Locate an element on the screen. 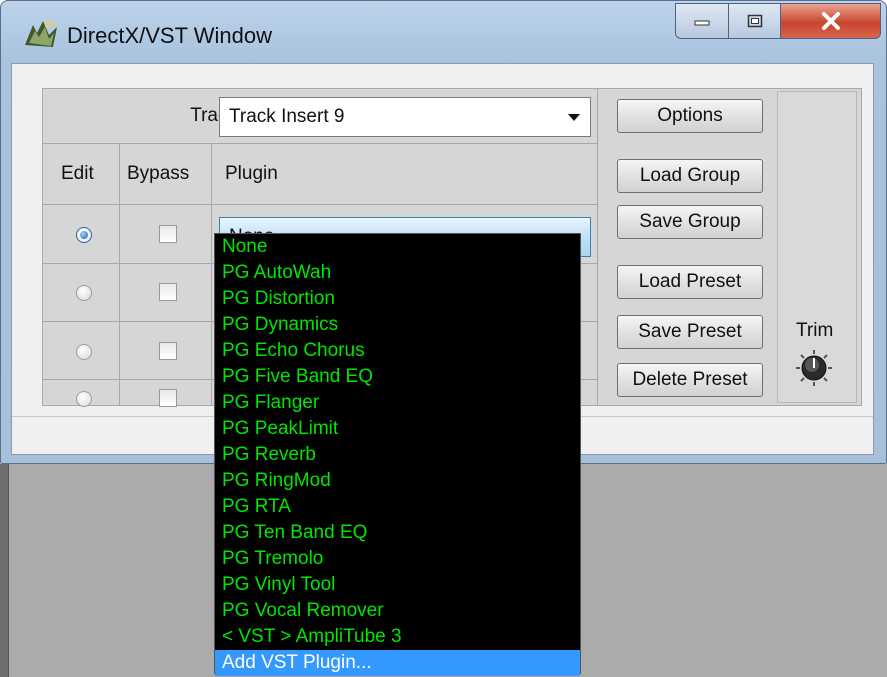 The width and height of the screenshot is (887, 677). dropdown-option: PG Vinyl Tool is located at coordinates (397, 585).